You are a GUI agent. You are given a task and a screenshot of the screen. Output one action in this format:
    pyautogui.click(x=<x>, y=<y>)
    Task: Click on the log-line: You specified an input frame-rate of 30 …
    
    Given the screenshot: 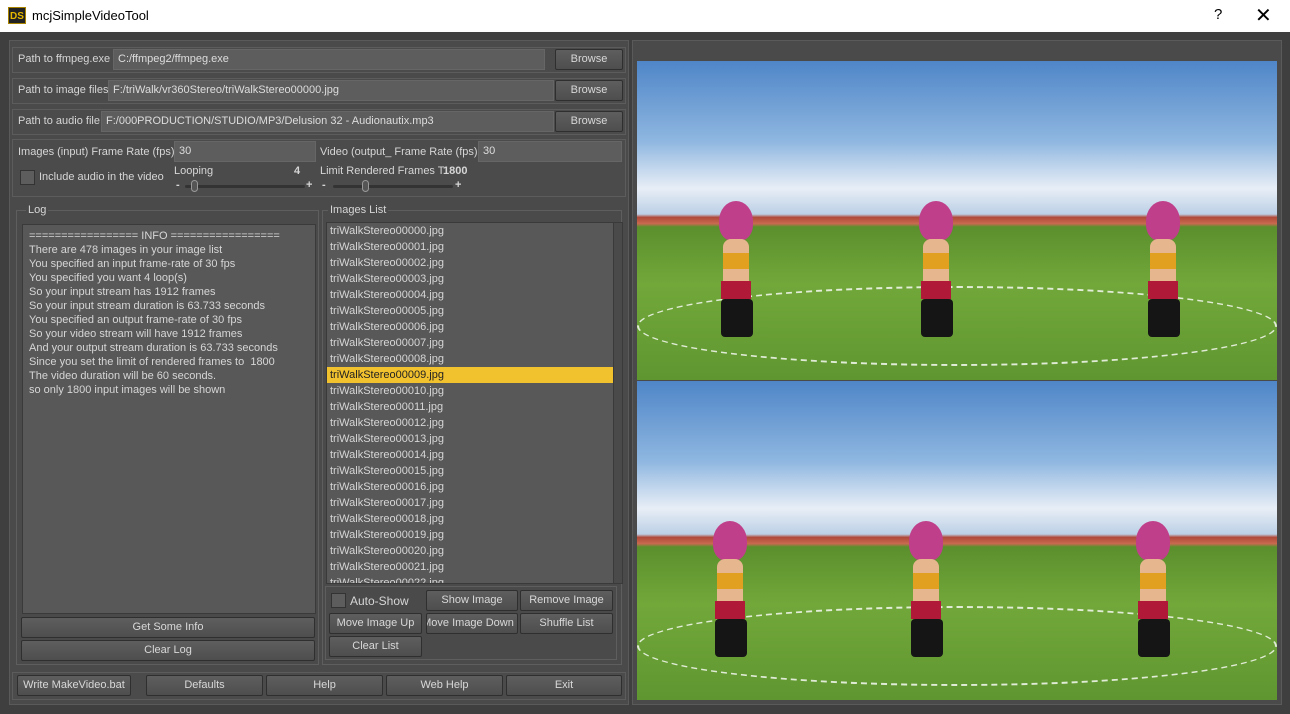 What is the action you would take?
    pyautogui.click(x=132, y=264)
    